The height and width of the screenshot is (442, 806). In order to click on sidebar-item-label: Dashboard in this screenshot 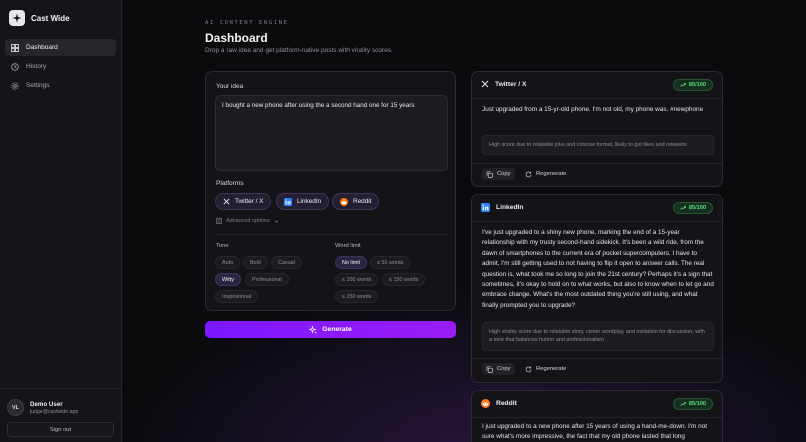, I will do `click(42, 47)`.